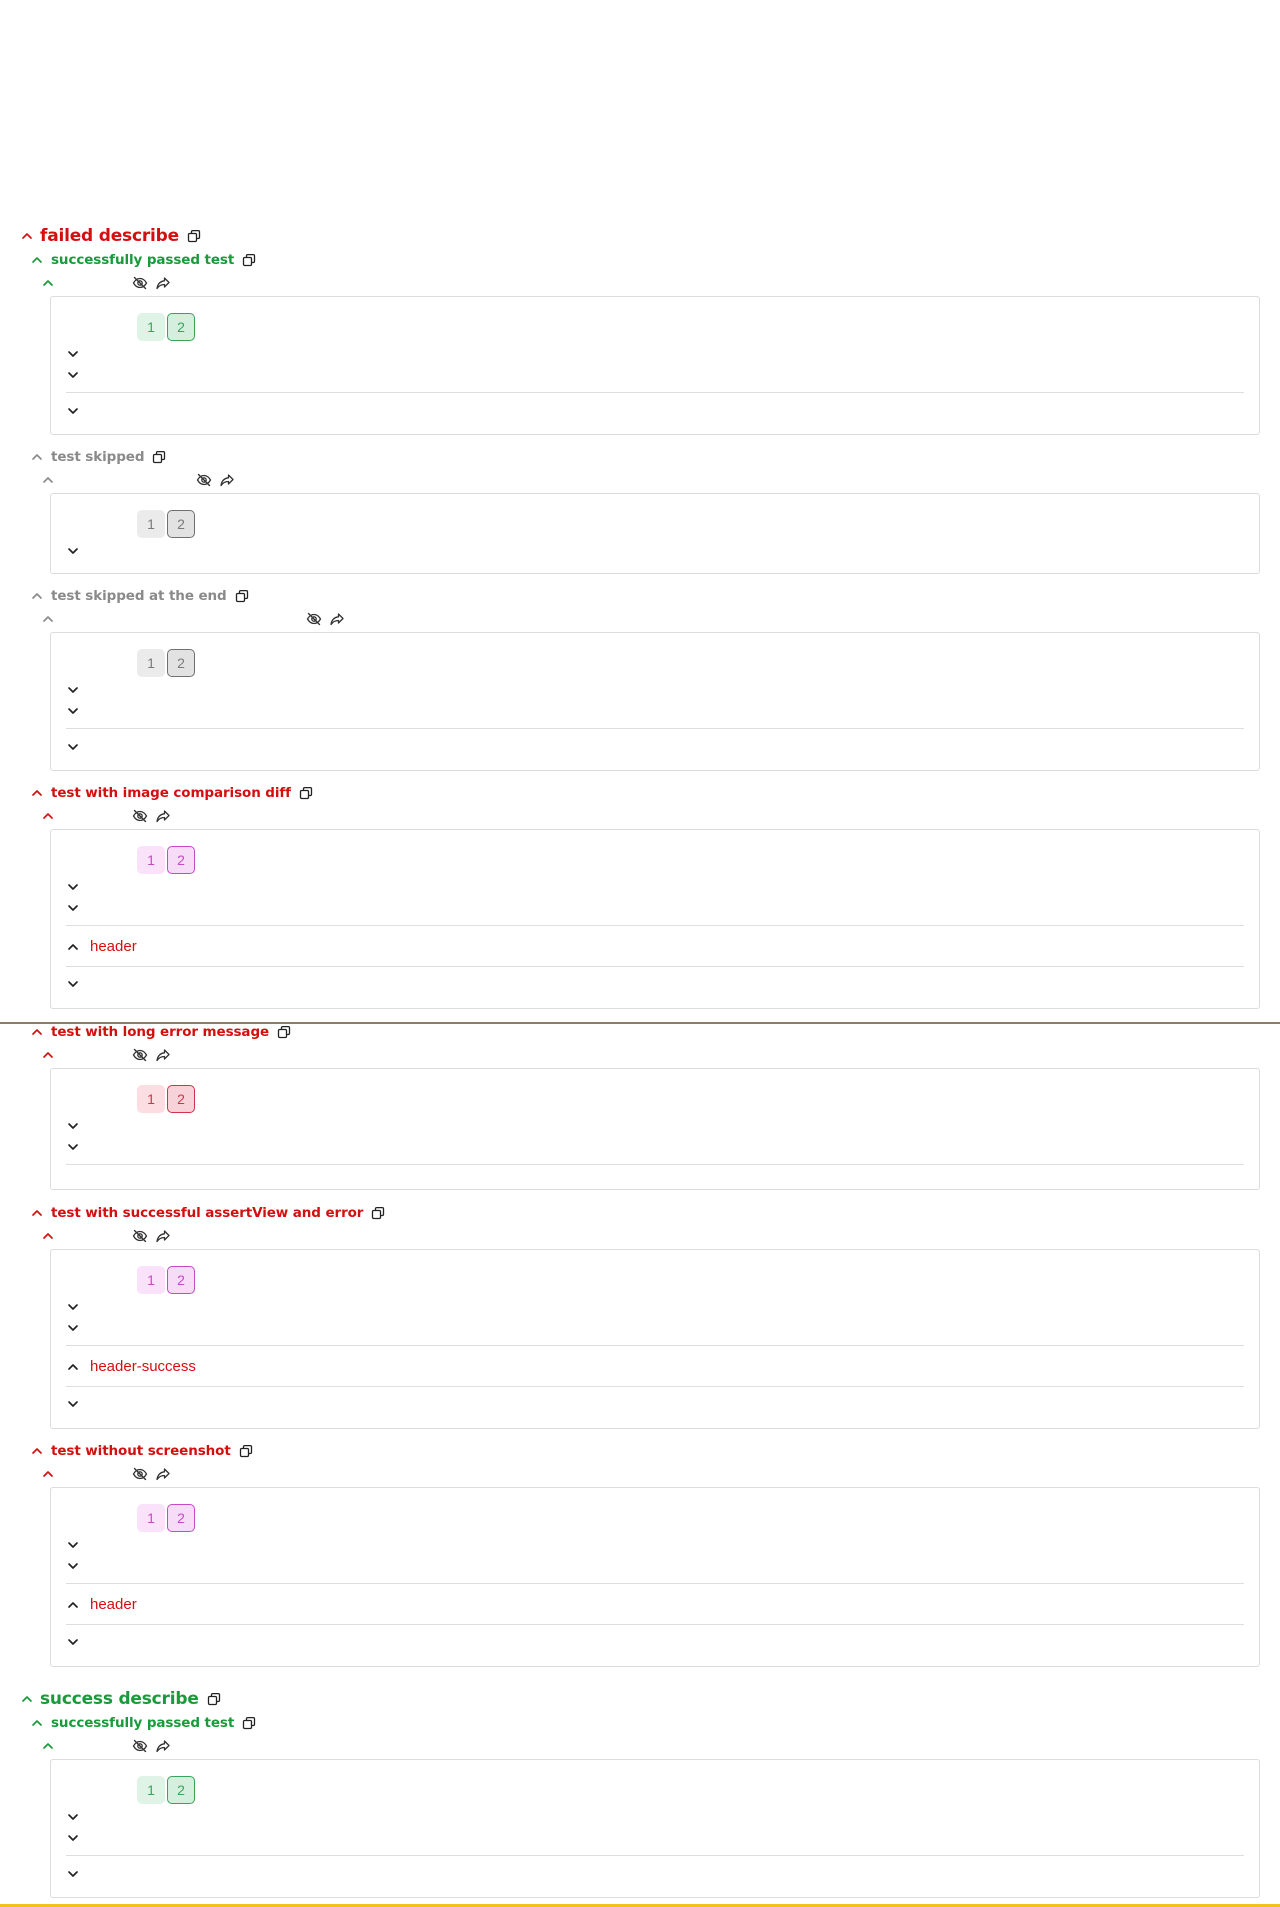 The image size is (1280, 1907). Describe the element at coordinates (139, 596) in the screenshot. I see `test-header: test skipped at the end` at that location.